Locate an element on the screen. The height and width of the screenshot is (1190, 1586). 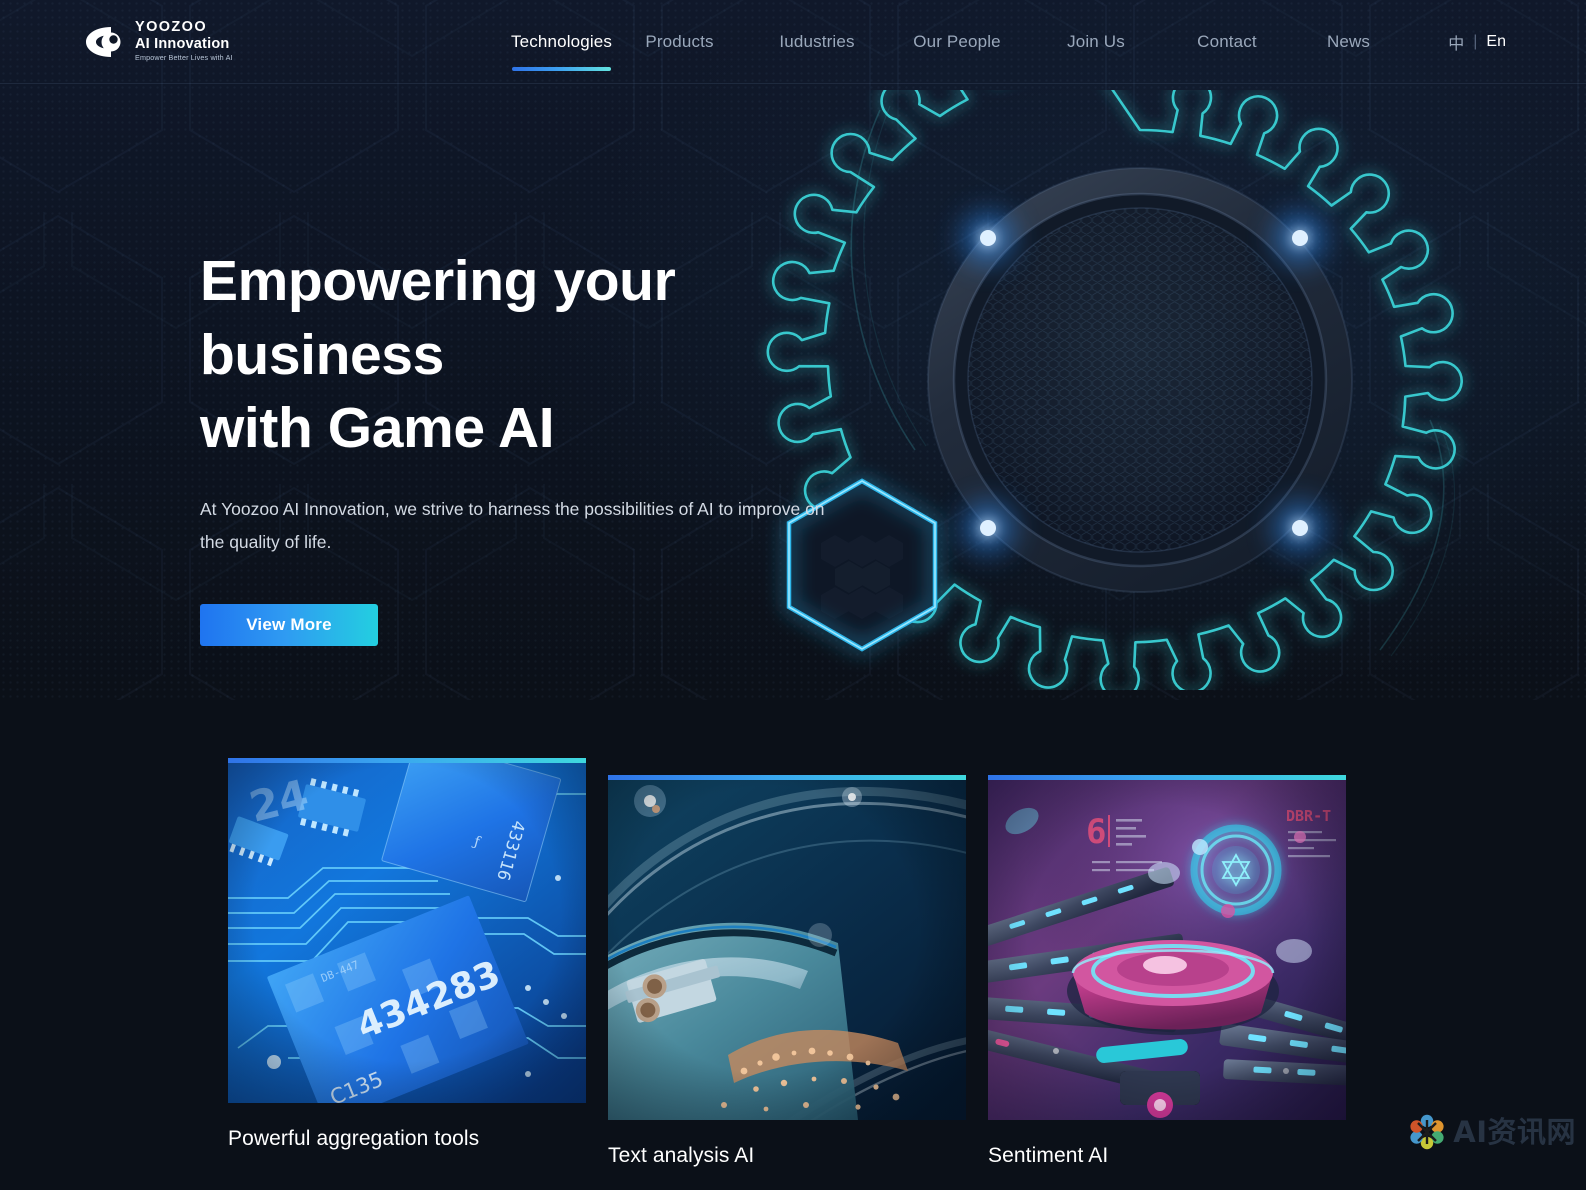
feature-card: 433116 ƒ is located at coordinates (407, 955).